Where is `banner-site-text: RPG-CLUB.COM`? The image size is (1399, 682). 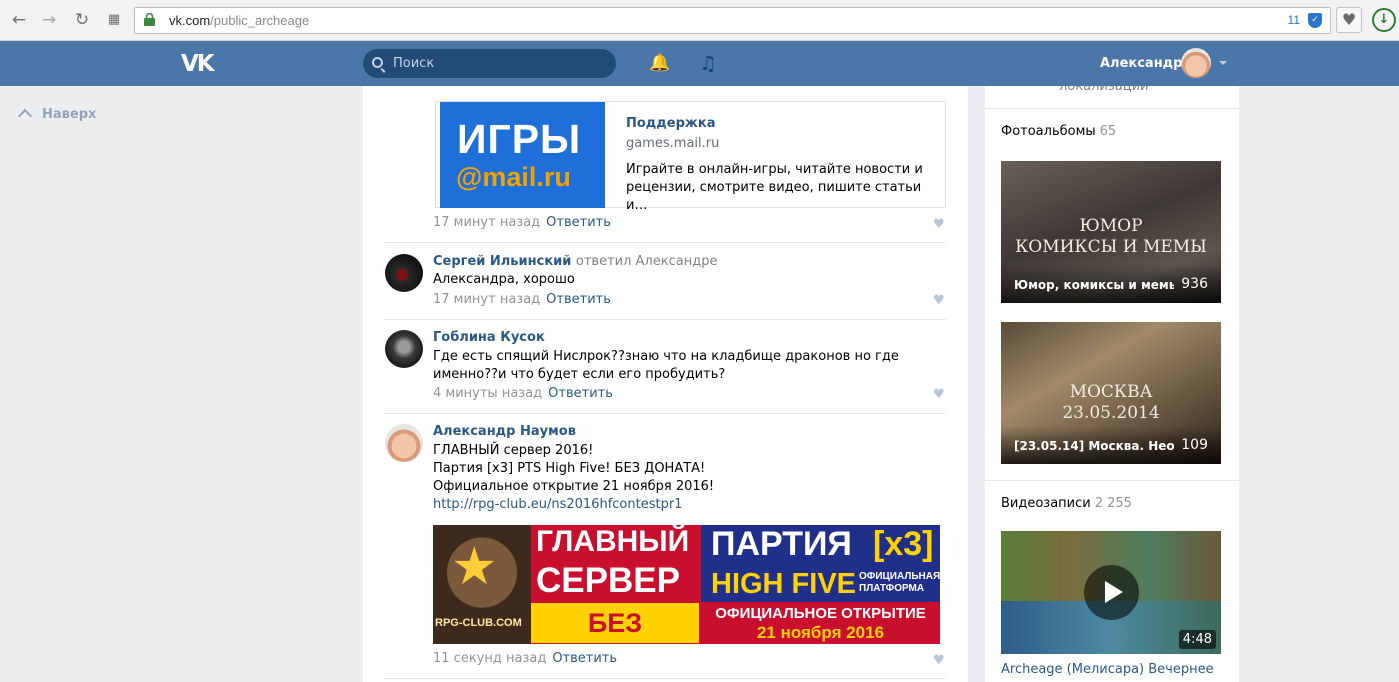 banner-site-text: RPG-CLUB.COM is located at coordinates (478, 623).